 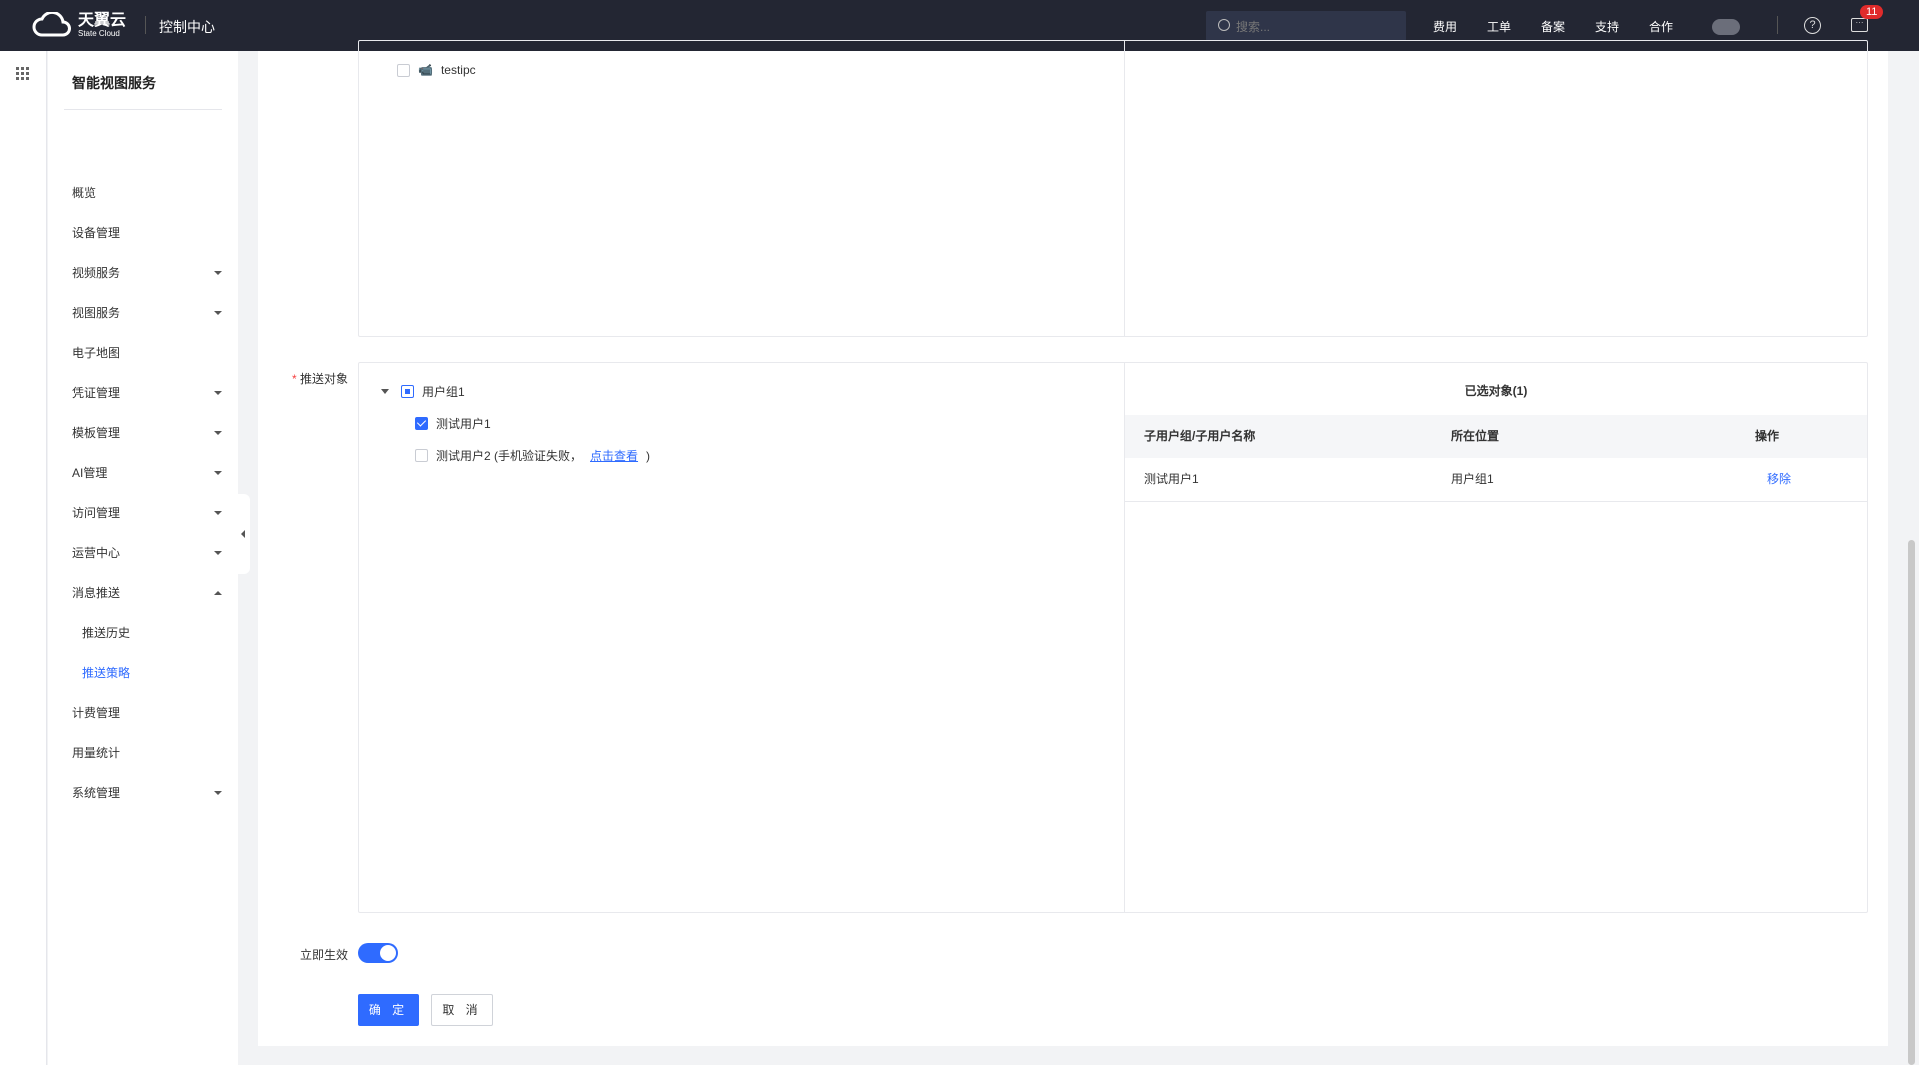 I want to click on sidebar-item: 用量统计, so click(x=147, y=753).